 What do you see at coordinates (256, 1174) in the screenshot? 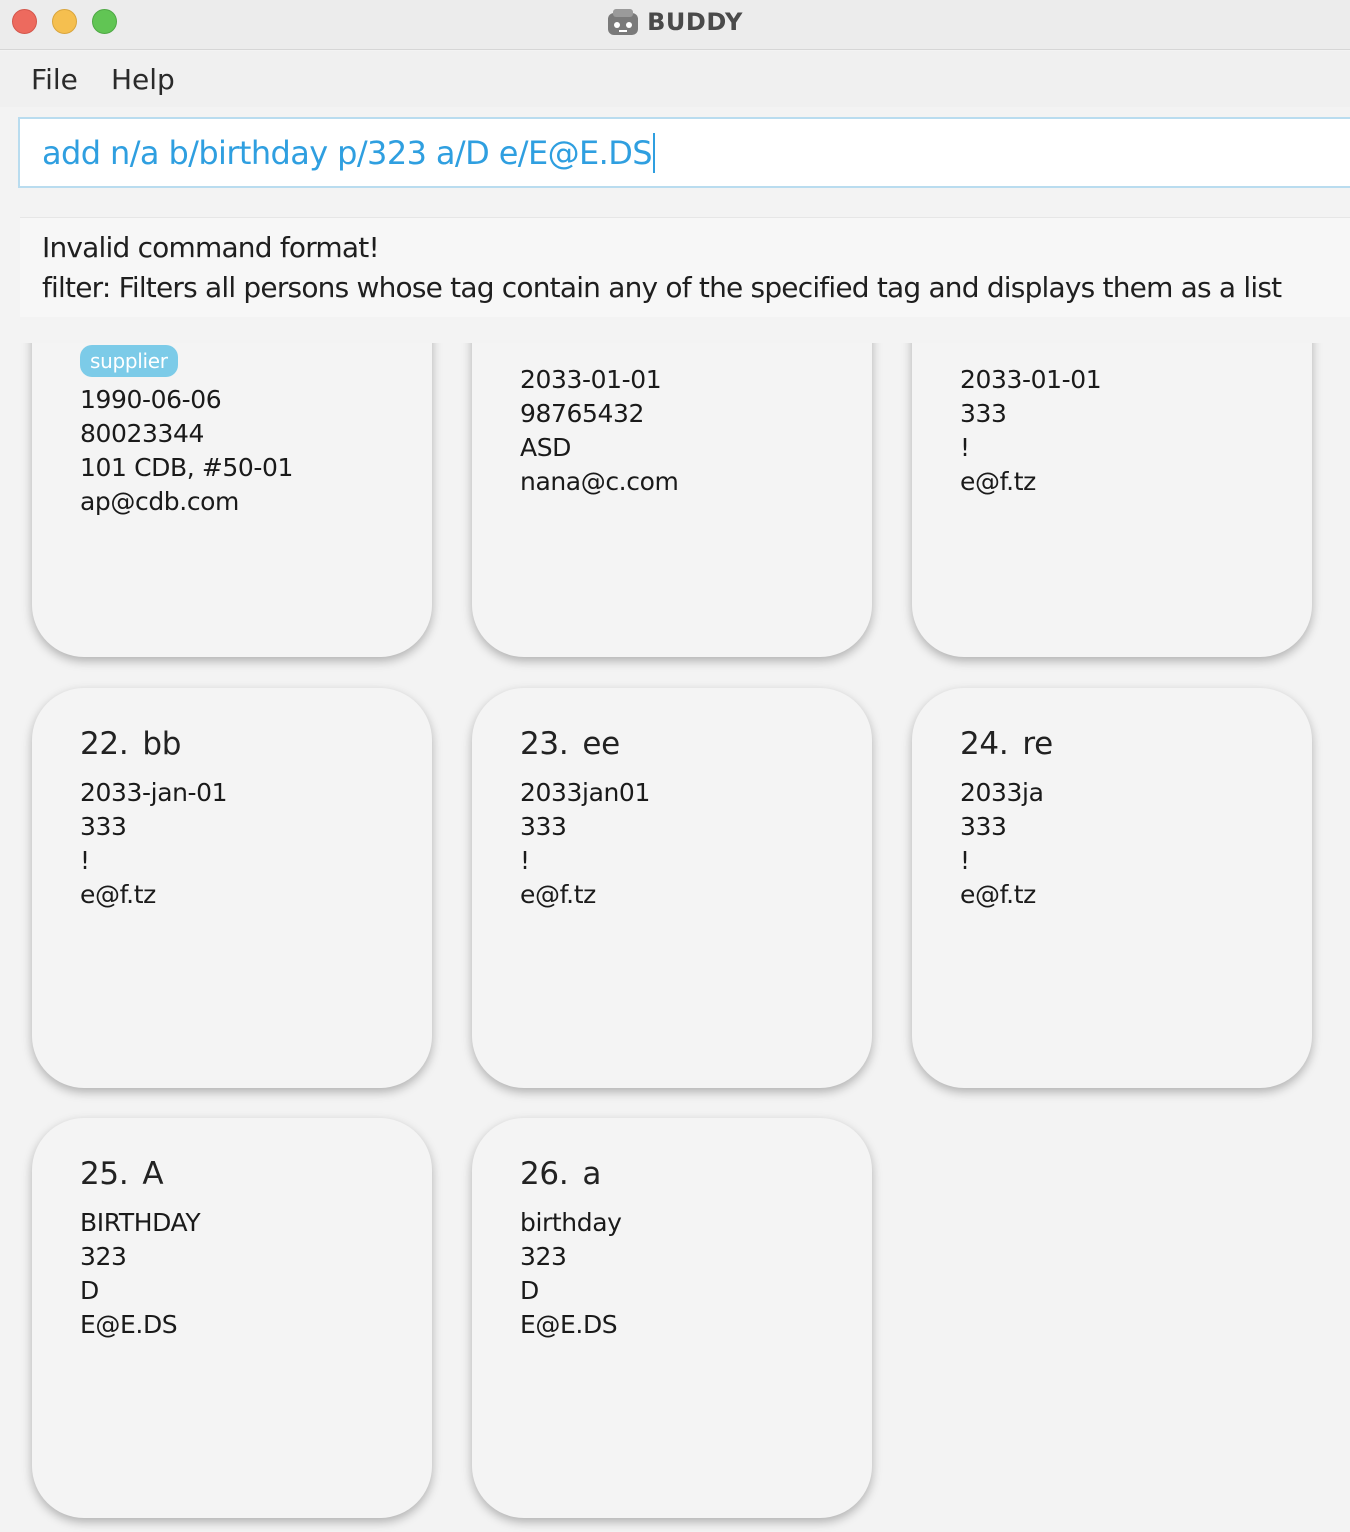
I see `person-name-row: 25. A` at bounding box center [256, 1174].